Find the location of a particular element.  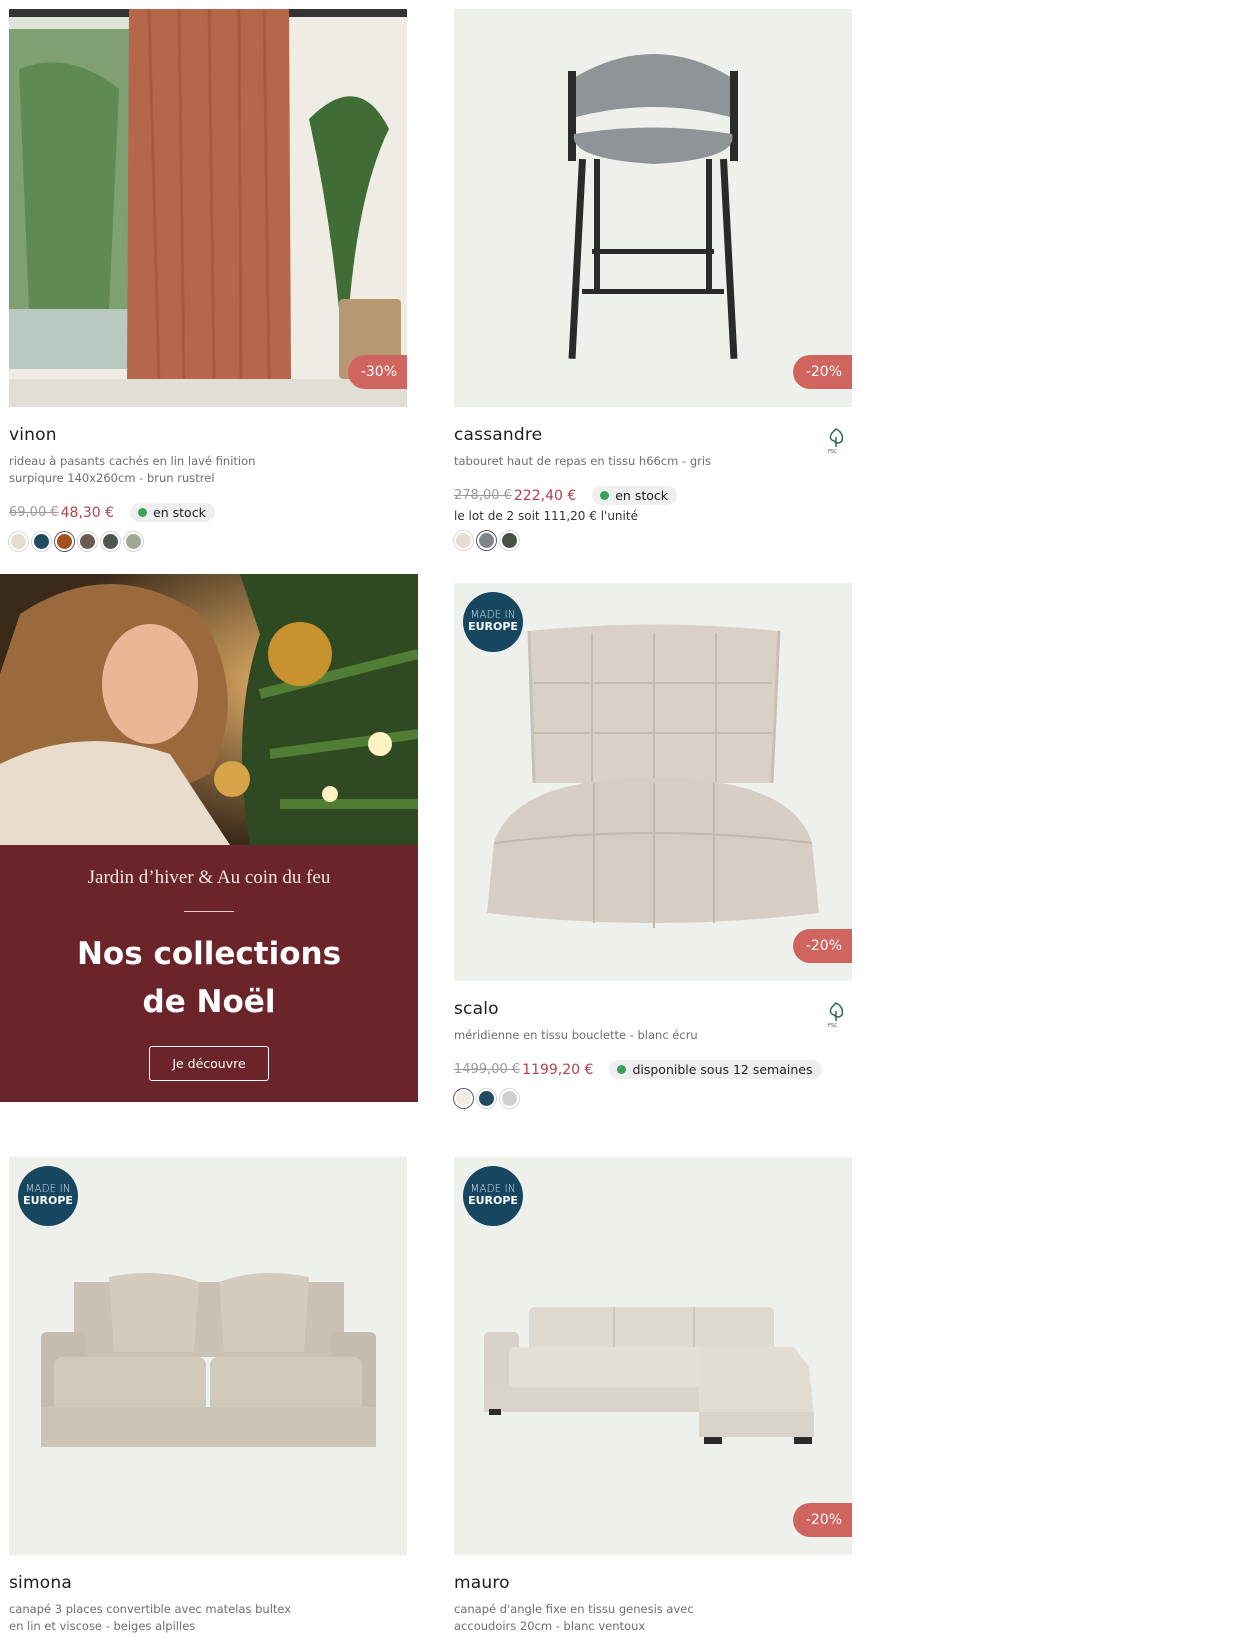

stock-badge: disponible sous 12 semaines is located at coordinates (715, 1069).